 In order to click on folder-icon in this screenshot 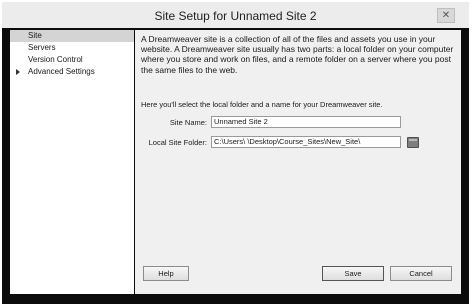, I will do `click(413, 142)`.